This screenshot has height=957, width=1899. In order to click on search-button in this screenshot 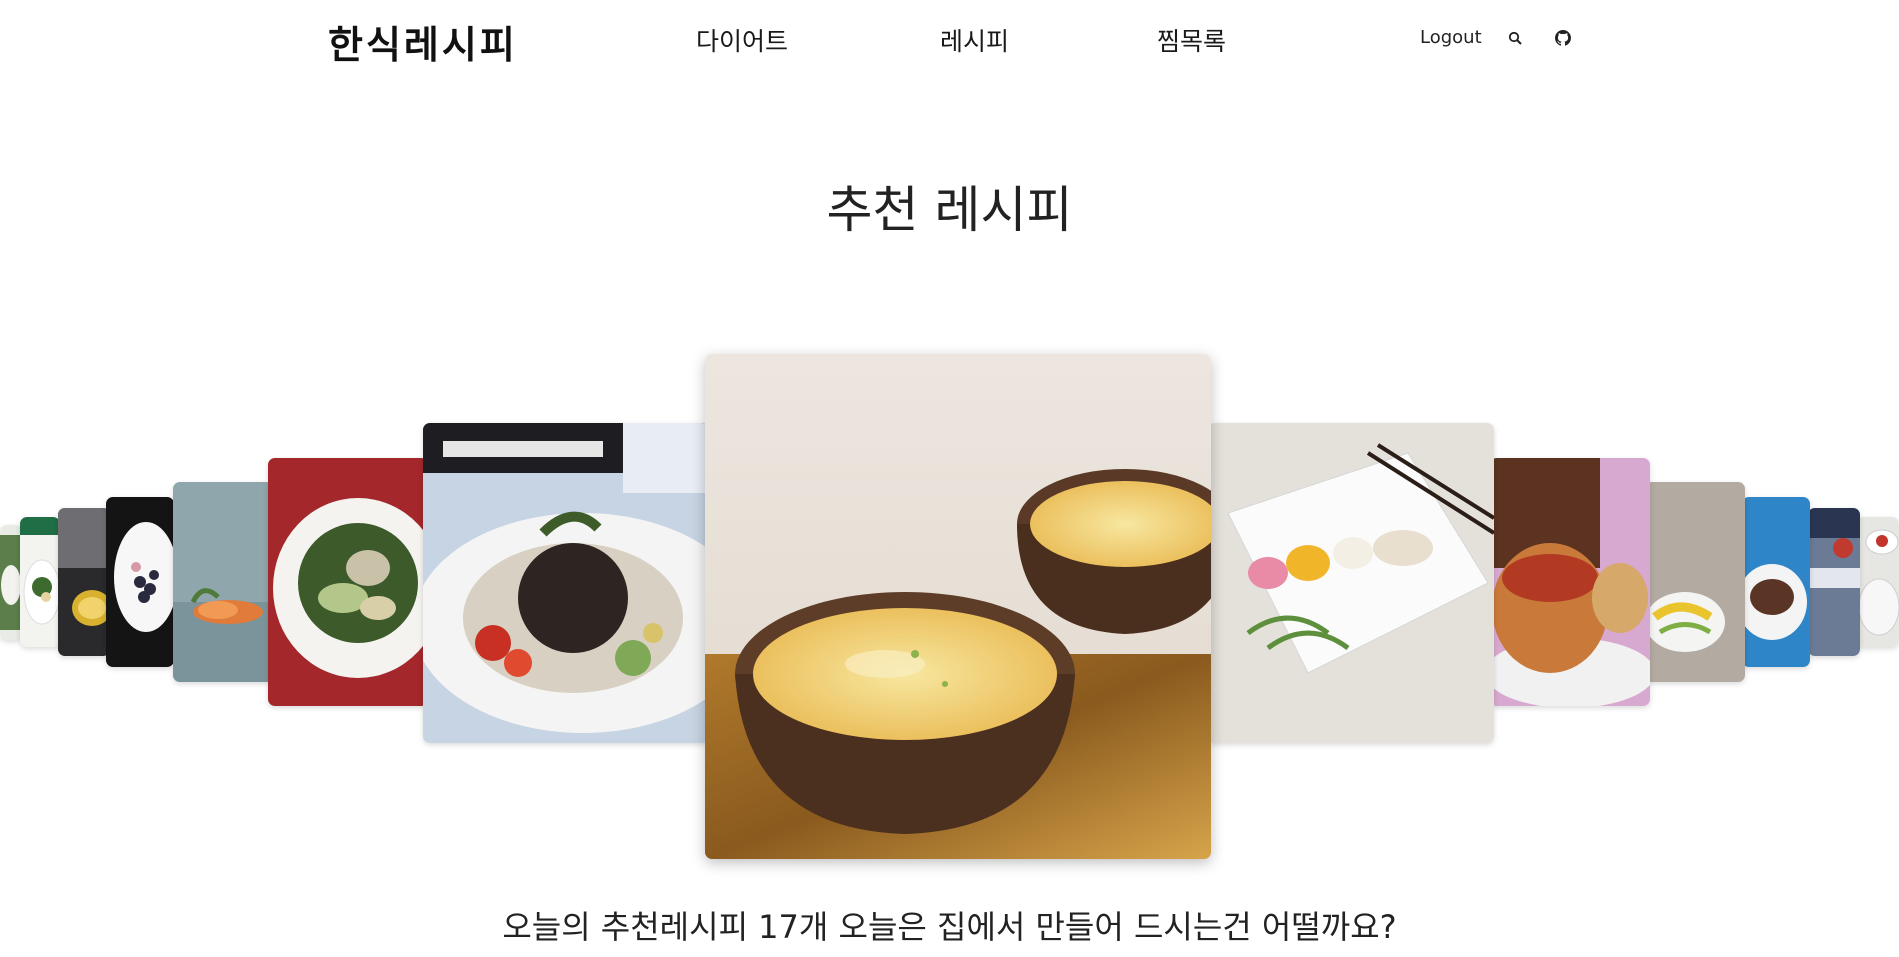, I will do `click(1515, 38)`.